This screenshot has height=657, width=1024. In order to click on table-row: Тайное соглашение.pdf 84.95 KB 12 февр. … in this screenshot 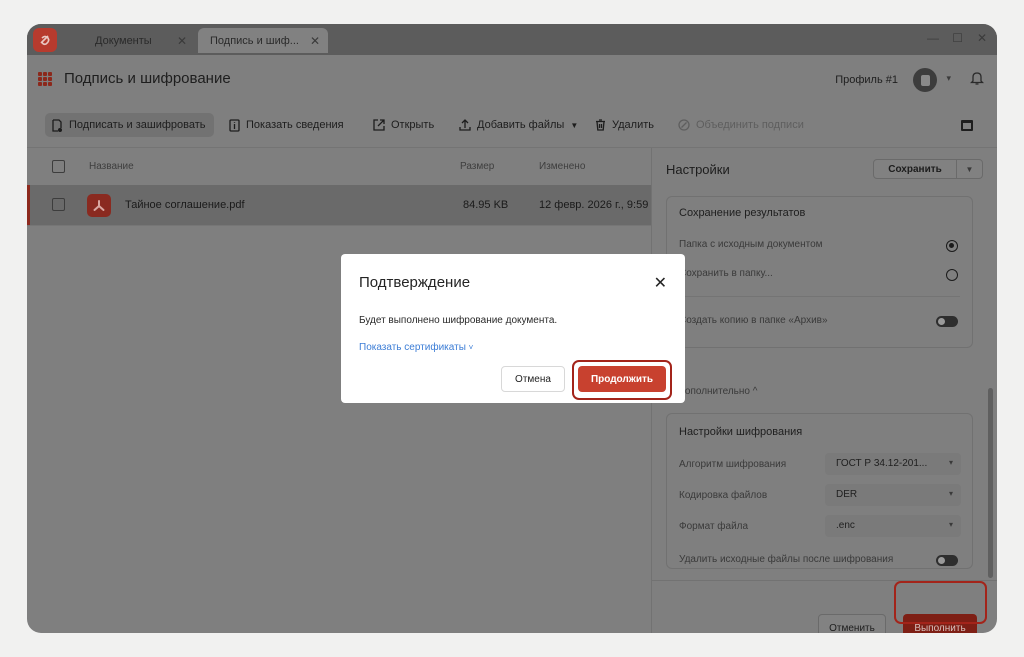, I will do `click(339, 205)`.